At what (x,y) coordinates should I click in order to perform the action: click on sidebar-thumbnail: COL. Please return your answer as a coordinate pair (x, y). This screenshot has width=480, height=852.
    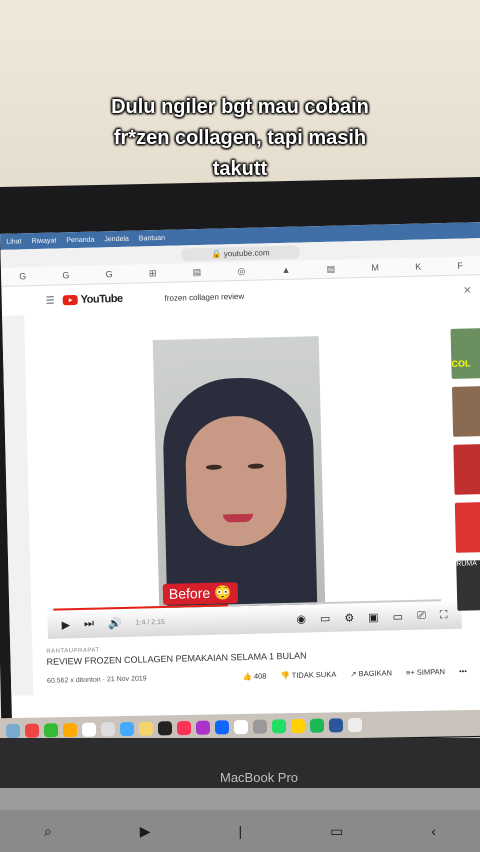
    Looking at the image, I should click on (465, 353).